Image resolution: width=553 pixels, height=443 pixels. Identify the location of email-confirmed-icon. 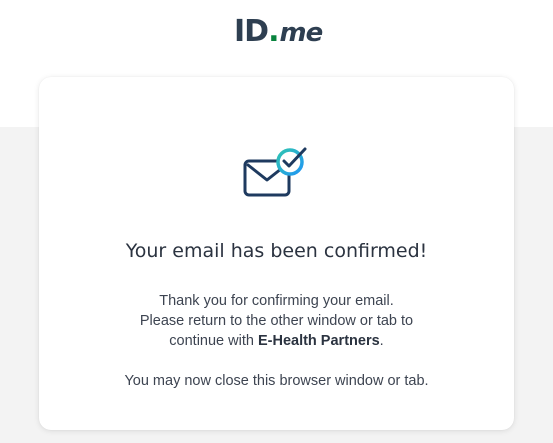
(276, 173).